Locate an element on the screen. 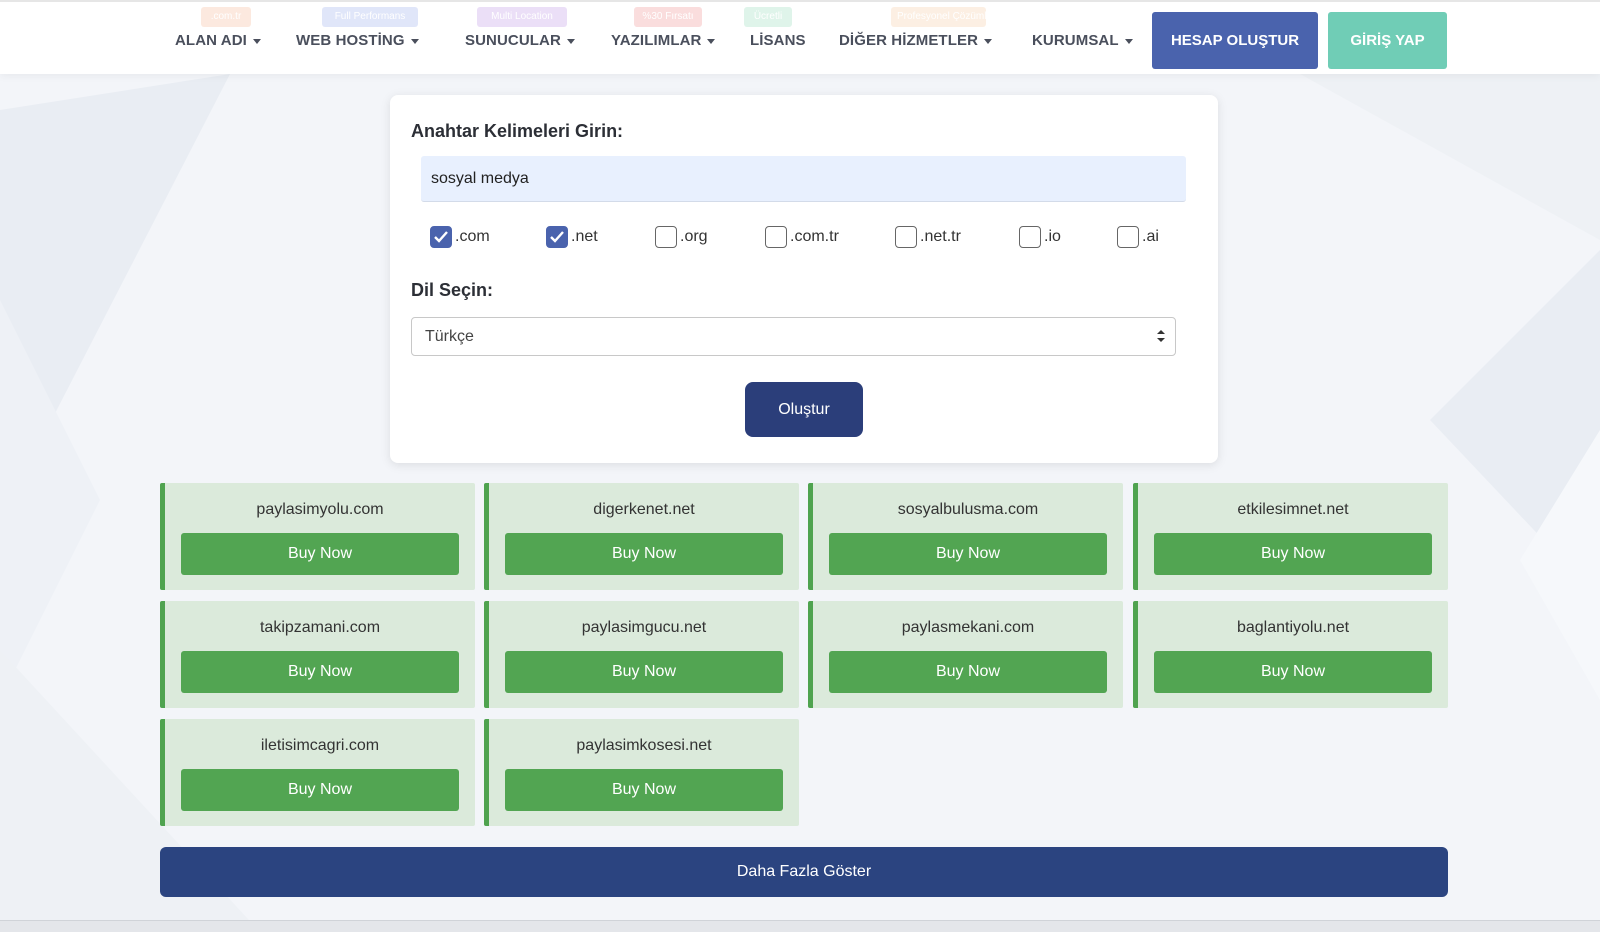  domain-card: paylasimgucu.net Buy Now is located at coordinates (641, 654).